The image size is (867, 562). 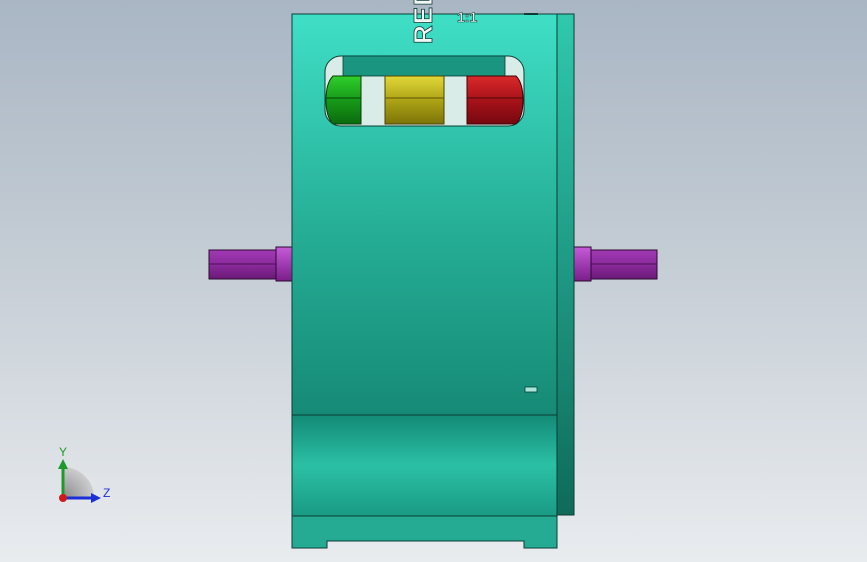 I want to click on housing-side-plate, so click(x=565, y=264).